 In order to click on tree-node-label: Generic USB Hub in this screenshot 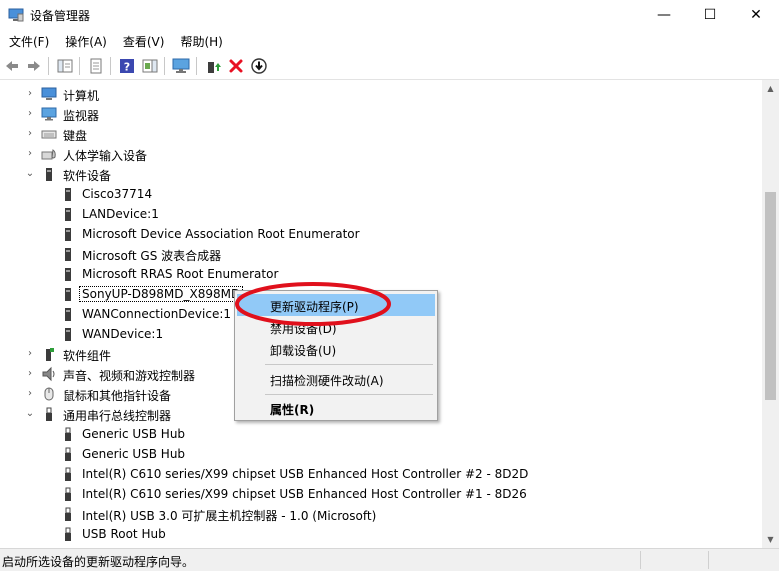, I will do `click(134, 434)`.